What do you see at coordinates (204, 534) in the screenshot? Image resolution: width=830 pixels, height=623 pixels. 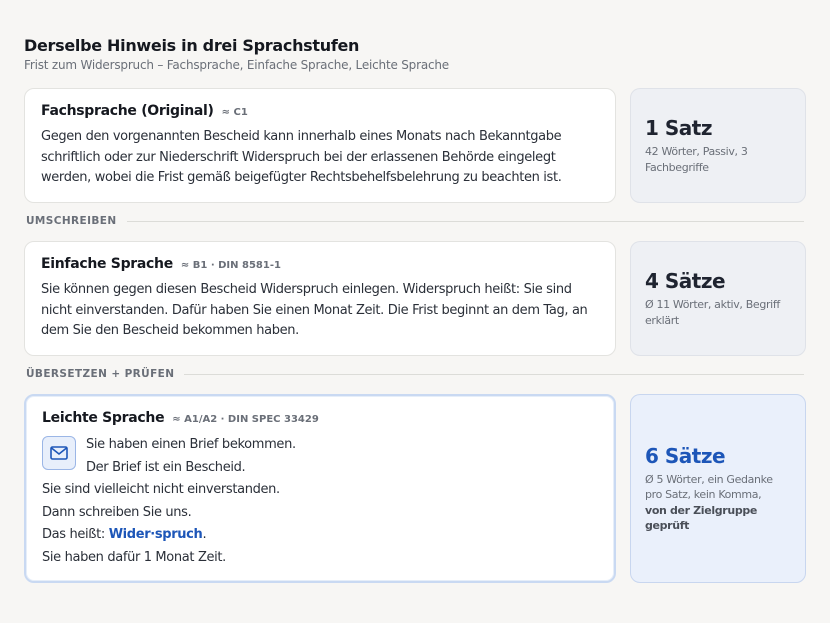 I see `easy-line-5-suffix: .` at bounding box center [204, 534].